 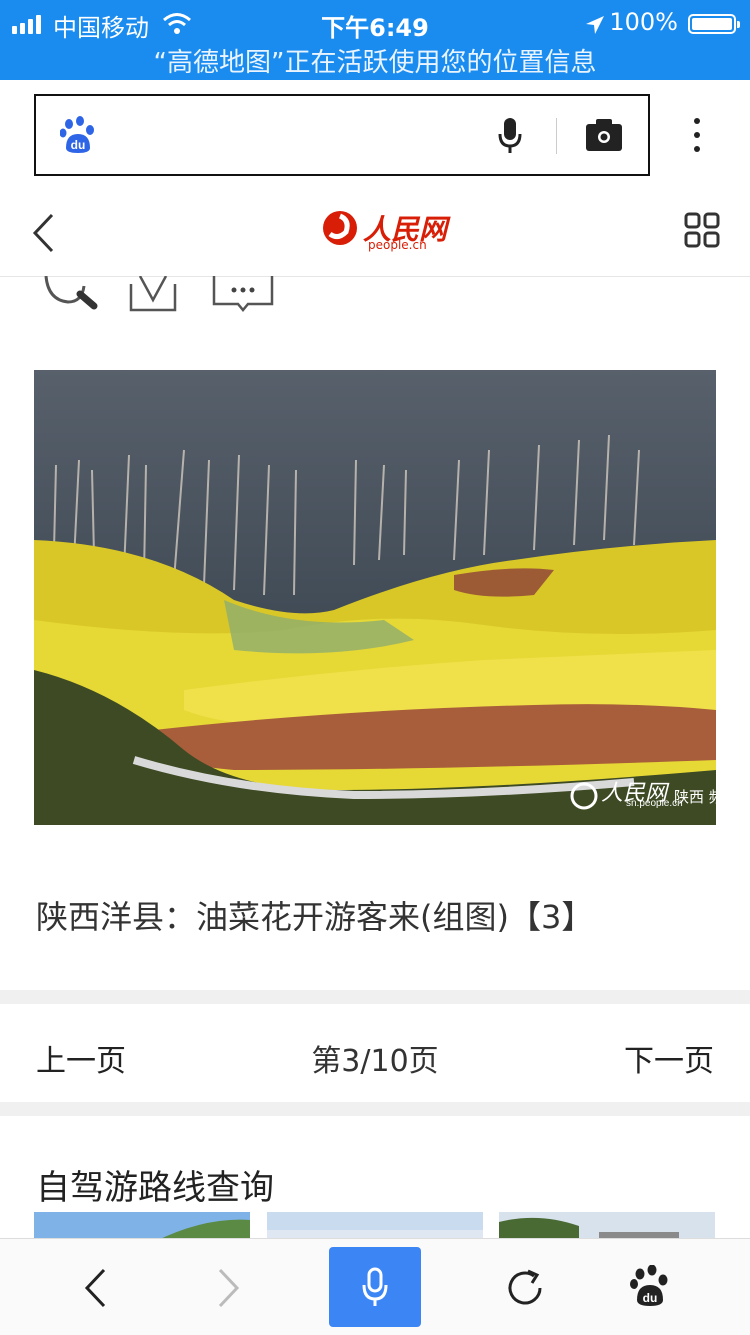 What do you see at coordinates (96, 1288) in the screenshot?
I see `back-icon` at bounding box center [96, 1288].